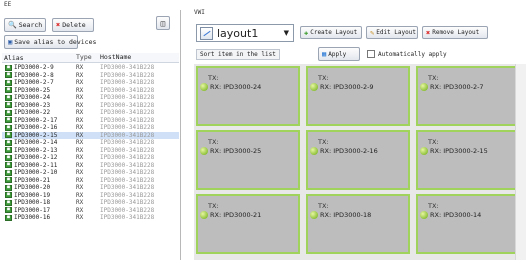 The image size is (526, 260). I want to click on table-row: ■ IPD3000-2-13 RX IPD3000-341B228, so click(90, 151).